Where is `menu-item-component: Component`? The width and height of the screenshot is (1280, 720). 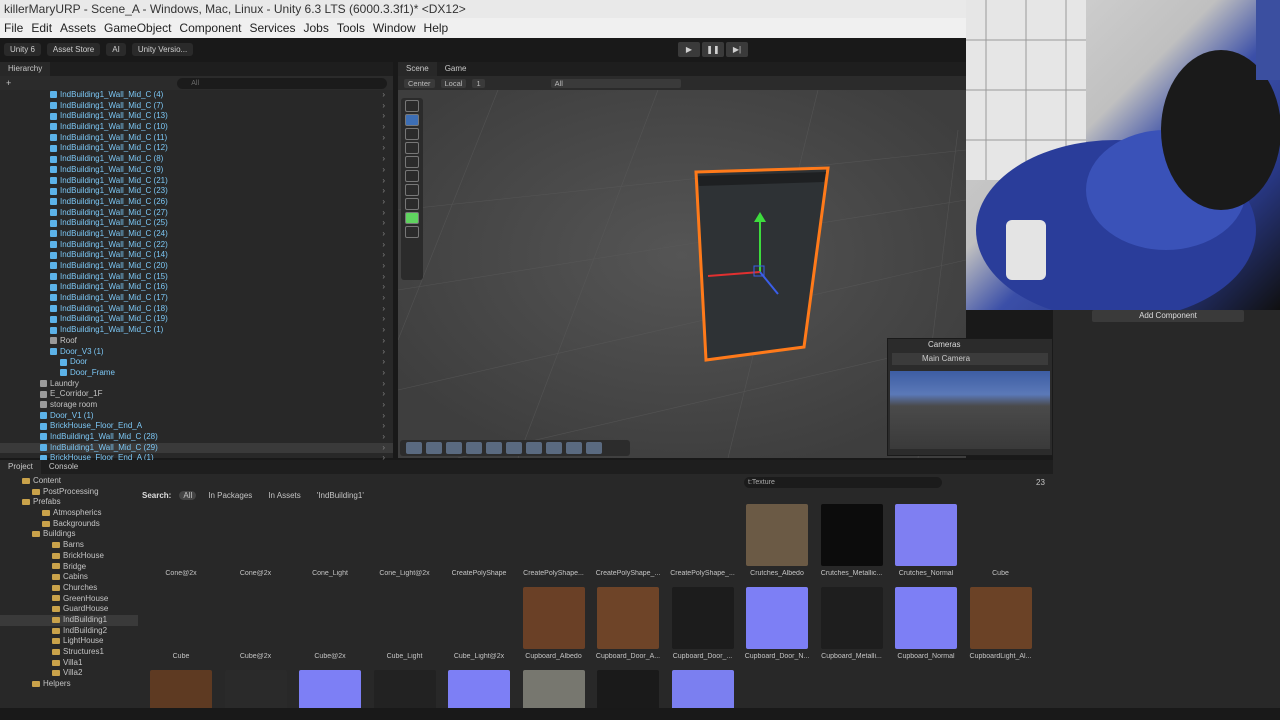
menu-item-component: Component is located at coordinates (210, 28).